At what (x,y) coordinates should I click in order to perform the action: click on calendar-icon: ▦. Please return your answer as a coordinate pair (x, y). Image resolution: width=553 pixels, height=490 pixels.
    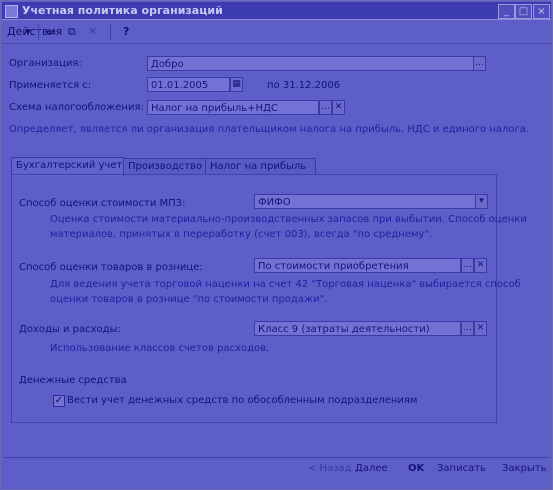
    Looking at the image, I should click on (236, 84).